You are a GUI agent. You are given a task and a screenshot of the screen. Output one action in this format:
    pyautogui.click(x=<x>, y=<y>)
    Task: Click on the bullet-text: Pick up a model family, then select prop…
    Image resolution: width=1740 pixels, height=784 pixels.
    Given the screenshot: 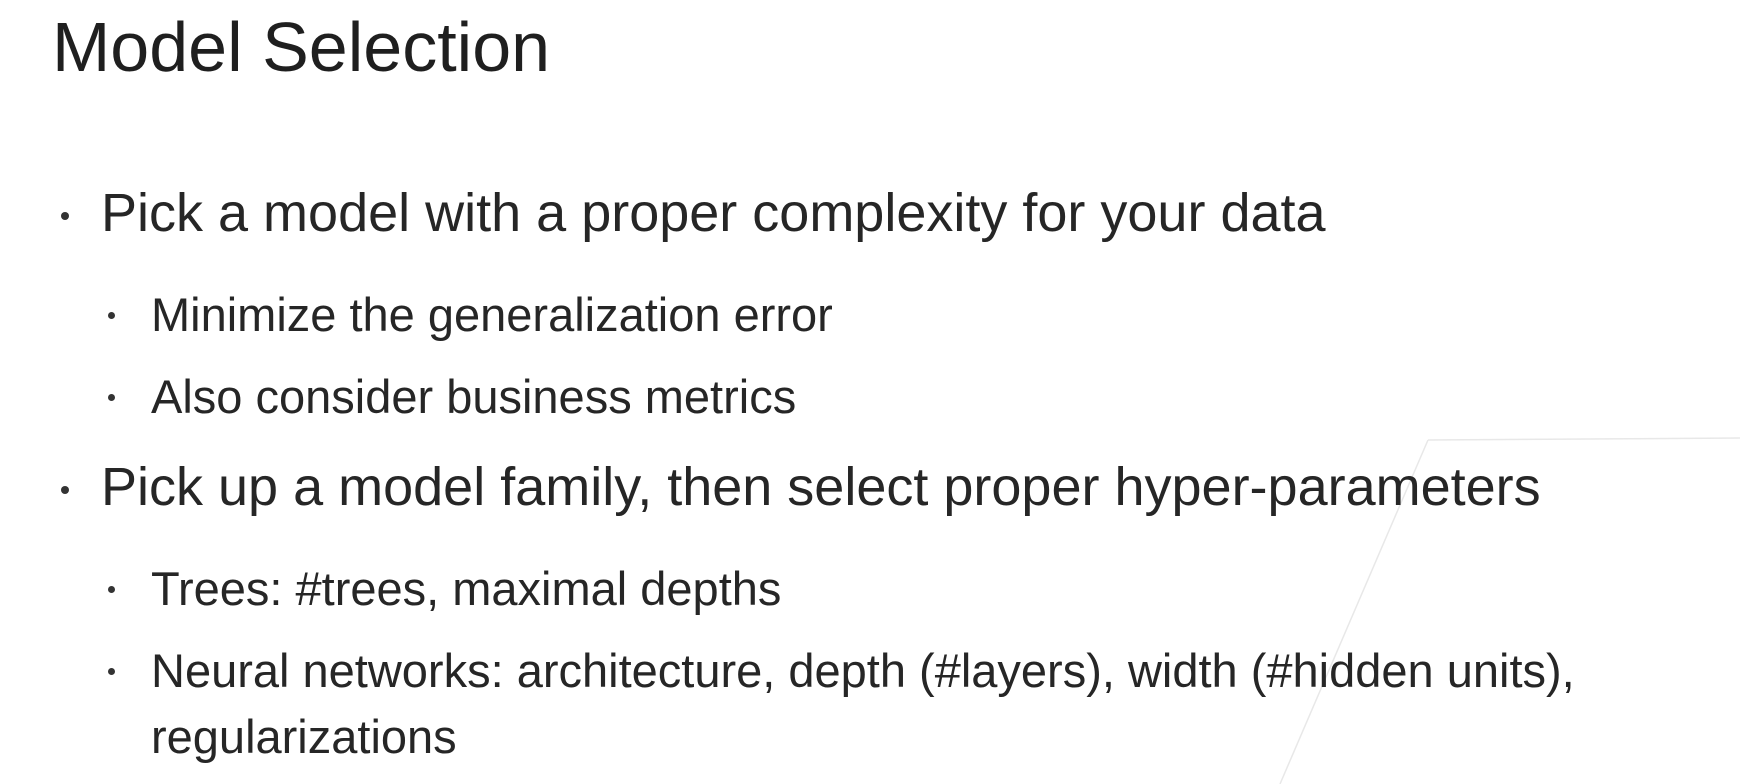 What is the action you would take?
    pyautogui.click(x=821, y=487)
    